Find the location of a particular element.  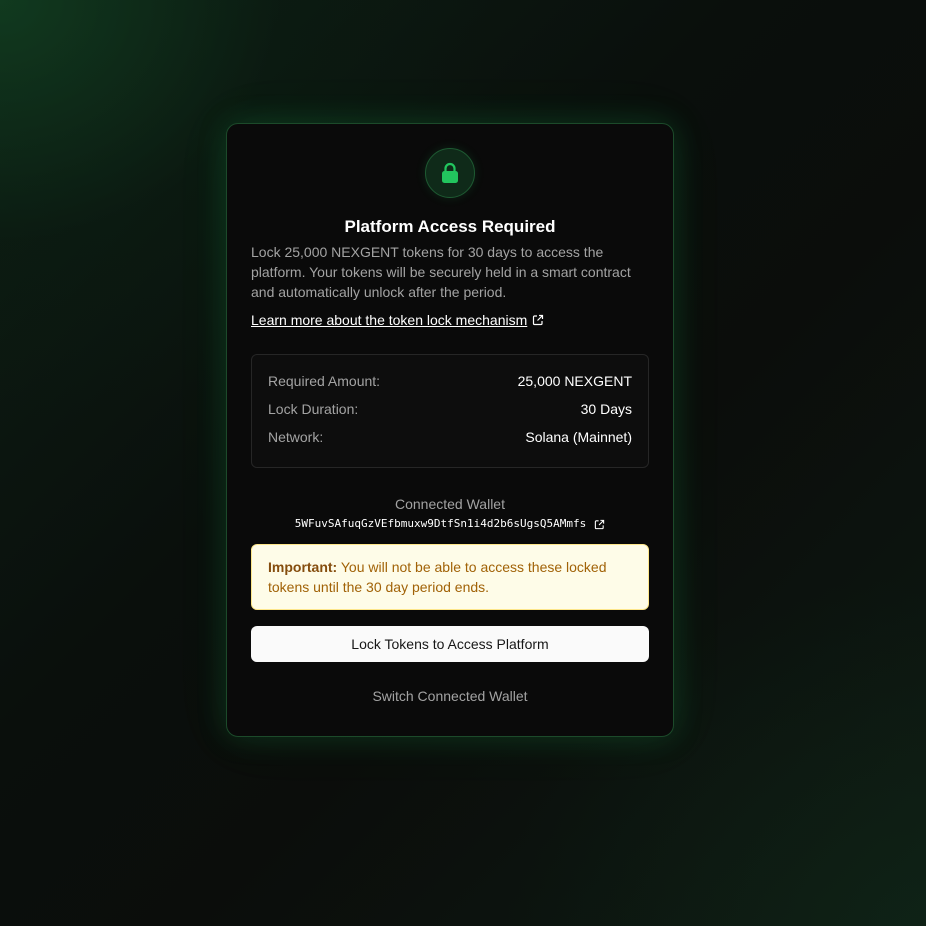

detail-row-lock-duration: Lock Duration: 30 Days is located at coordinates (450, 409).